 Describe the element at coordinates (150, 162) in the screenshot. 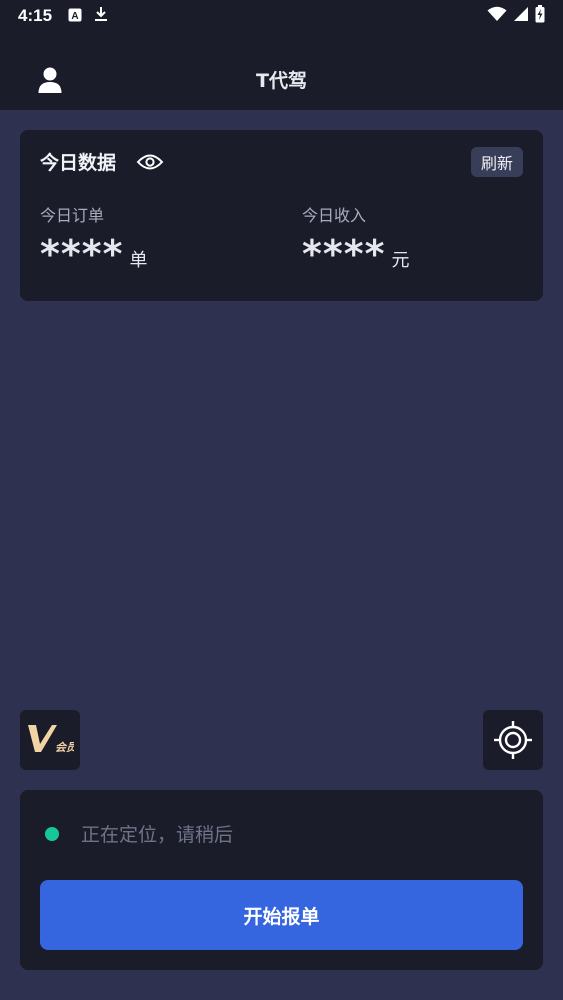

I see `eye-icon` at that location.